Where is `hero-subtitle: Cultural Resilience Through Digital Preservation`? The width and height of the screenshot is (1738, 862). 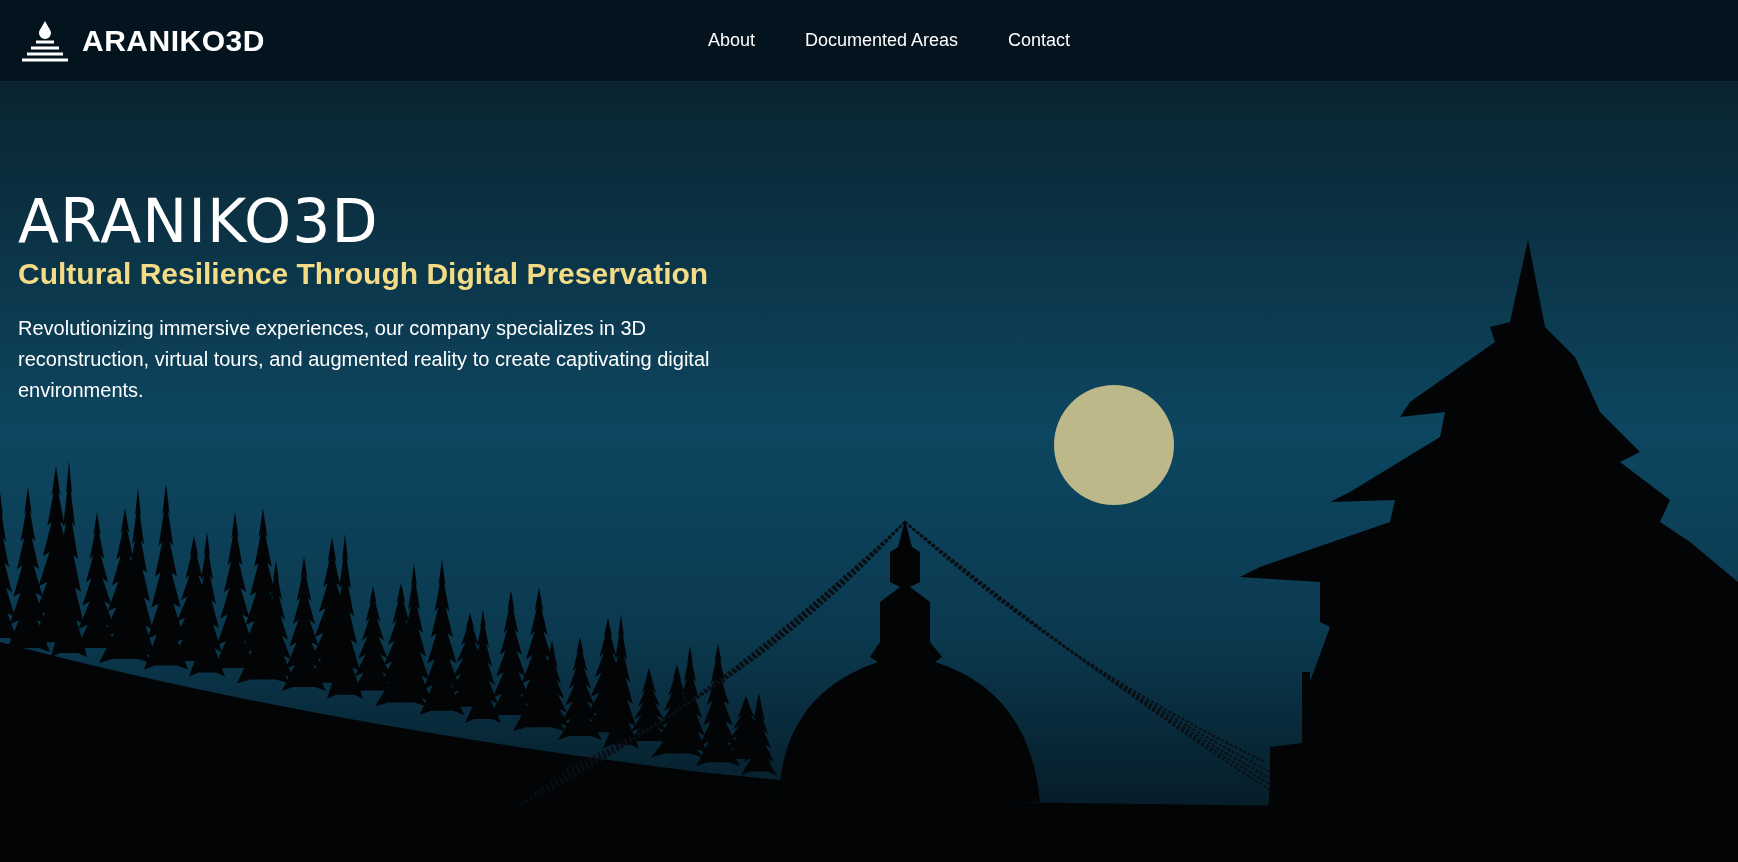
hero-subtitle: Cultural Resilience Through Digital Preservation is located at coordinates (364, 274).